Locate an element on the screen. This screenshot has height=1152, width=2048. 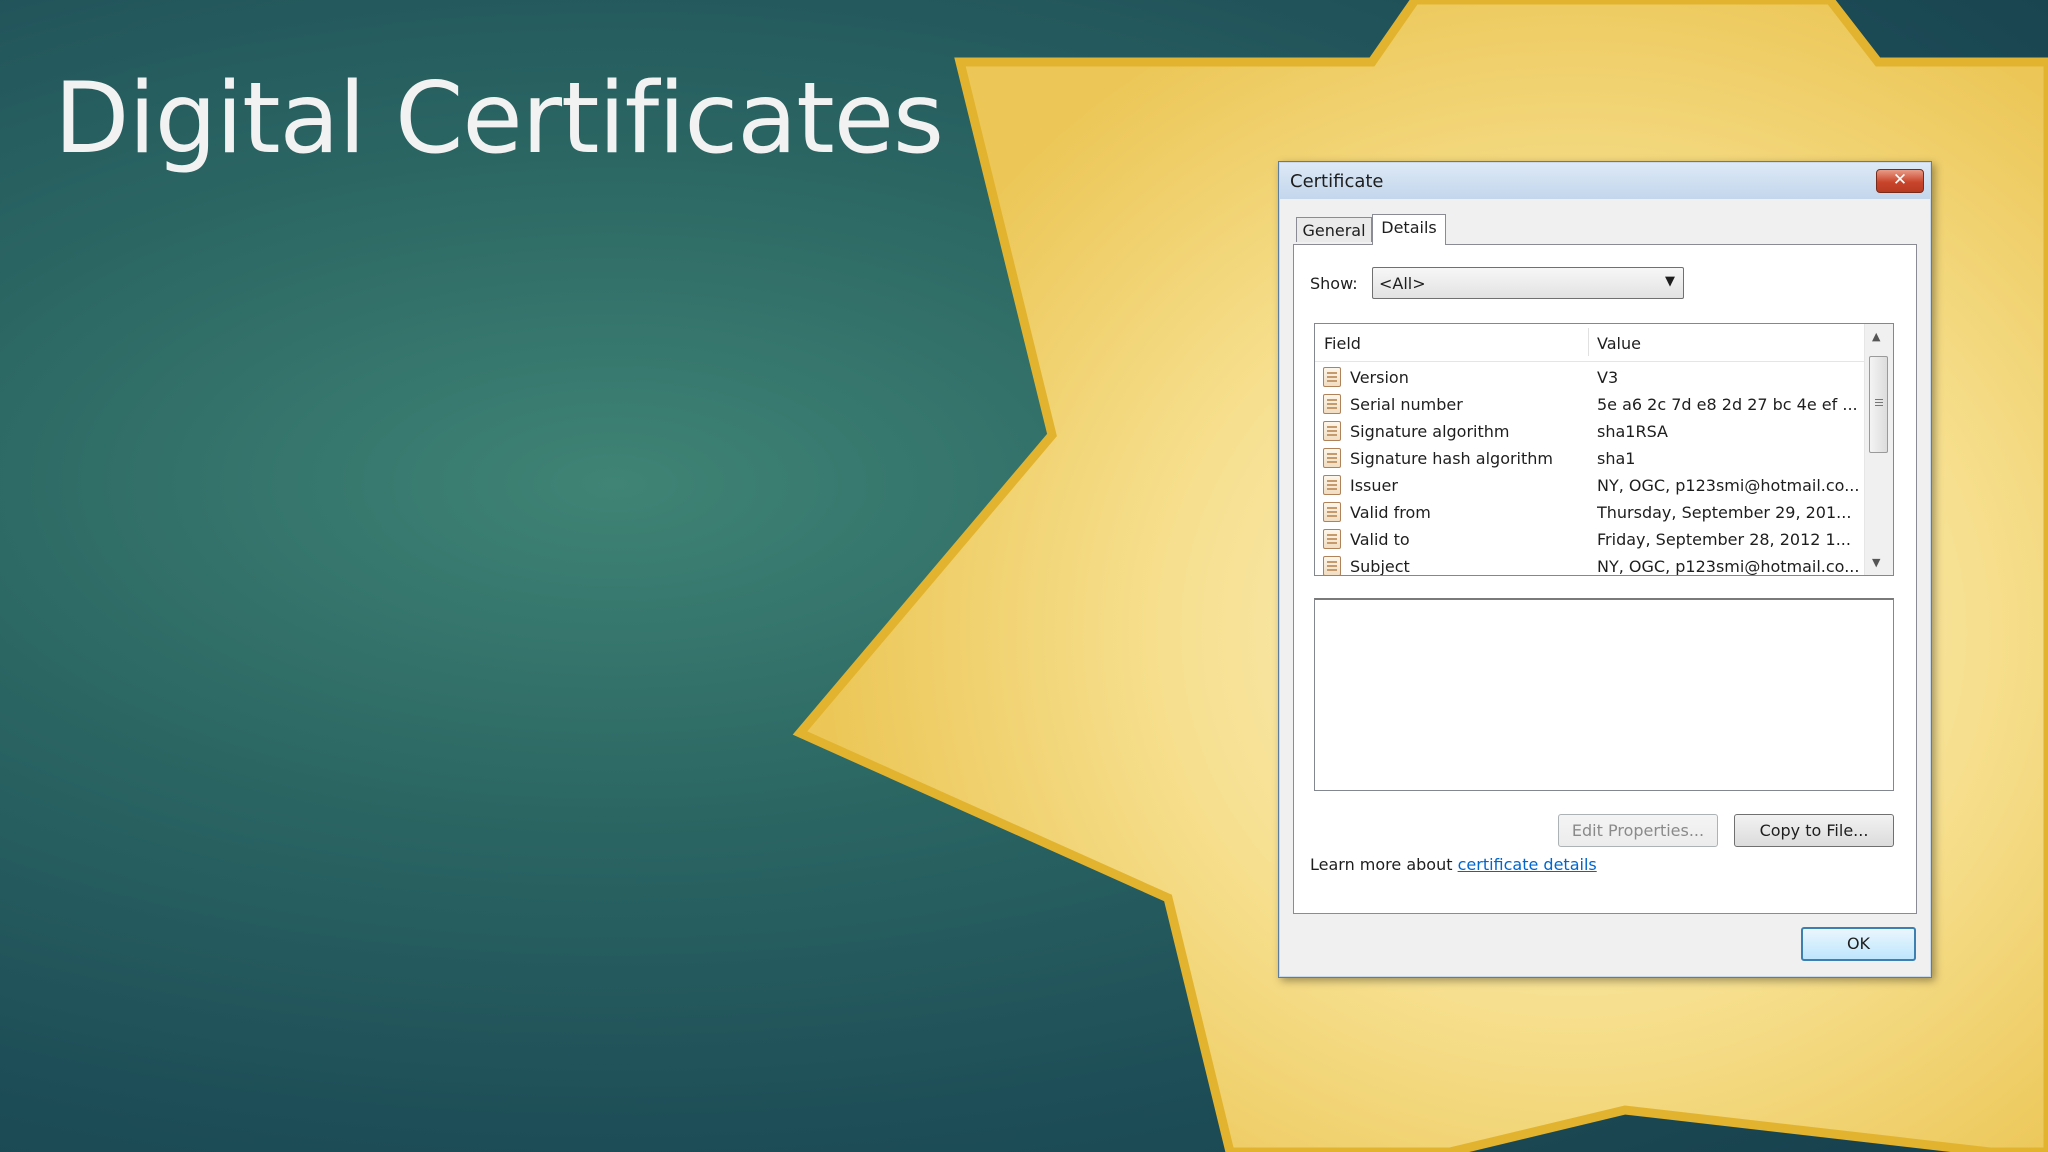
row-value: sha1 is located at coordinates (1616, 458).